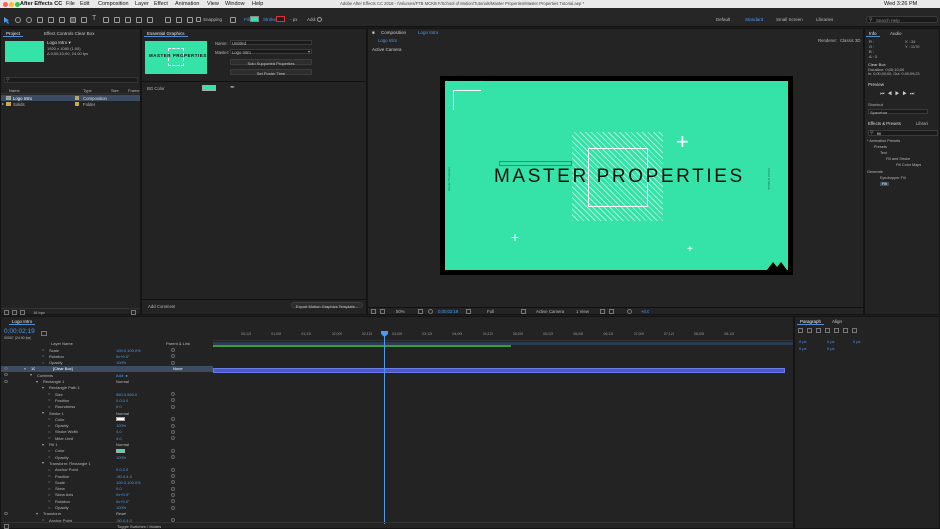 Image resolution: width=940 pixels, height=529 pixels. What do you see at coordinates (382, 311) in the screenshot?
I see `render-region-icon` at bounding box center [382, 311].